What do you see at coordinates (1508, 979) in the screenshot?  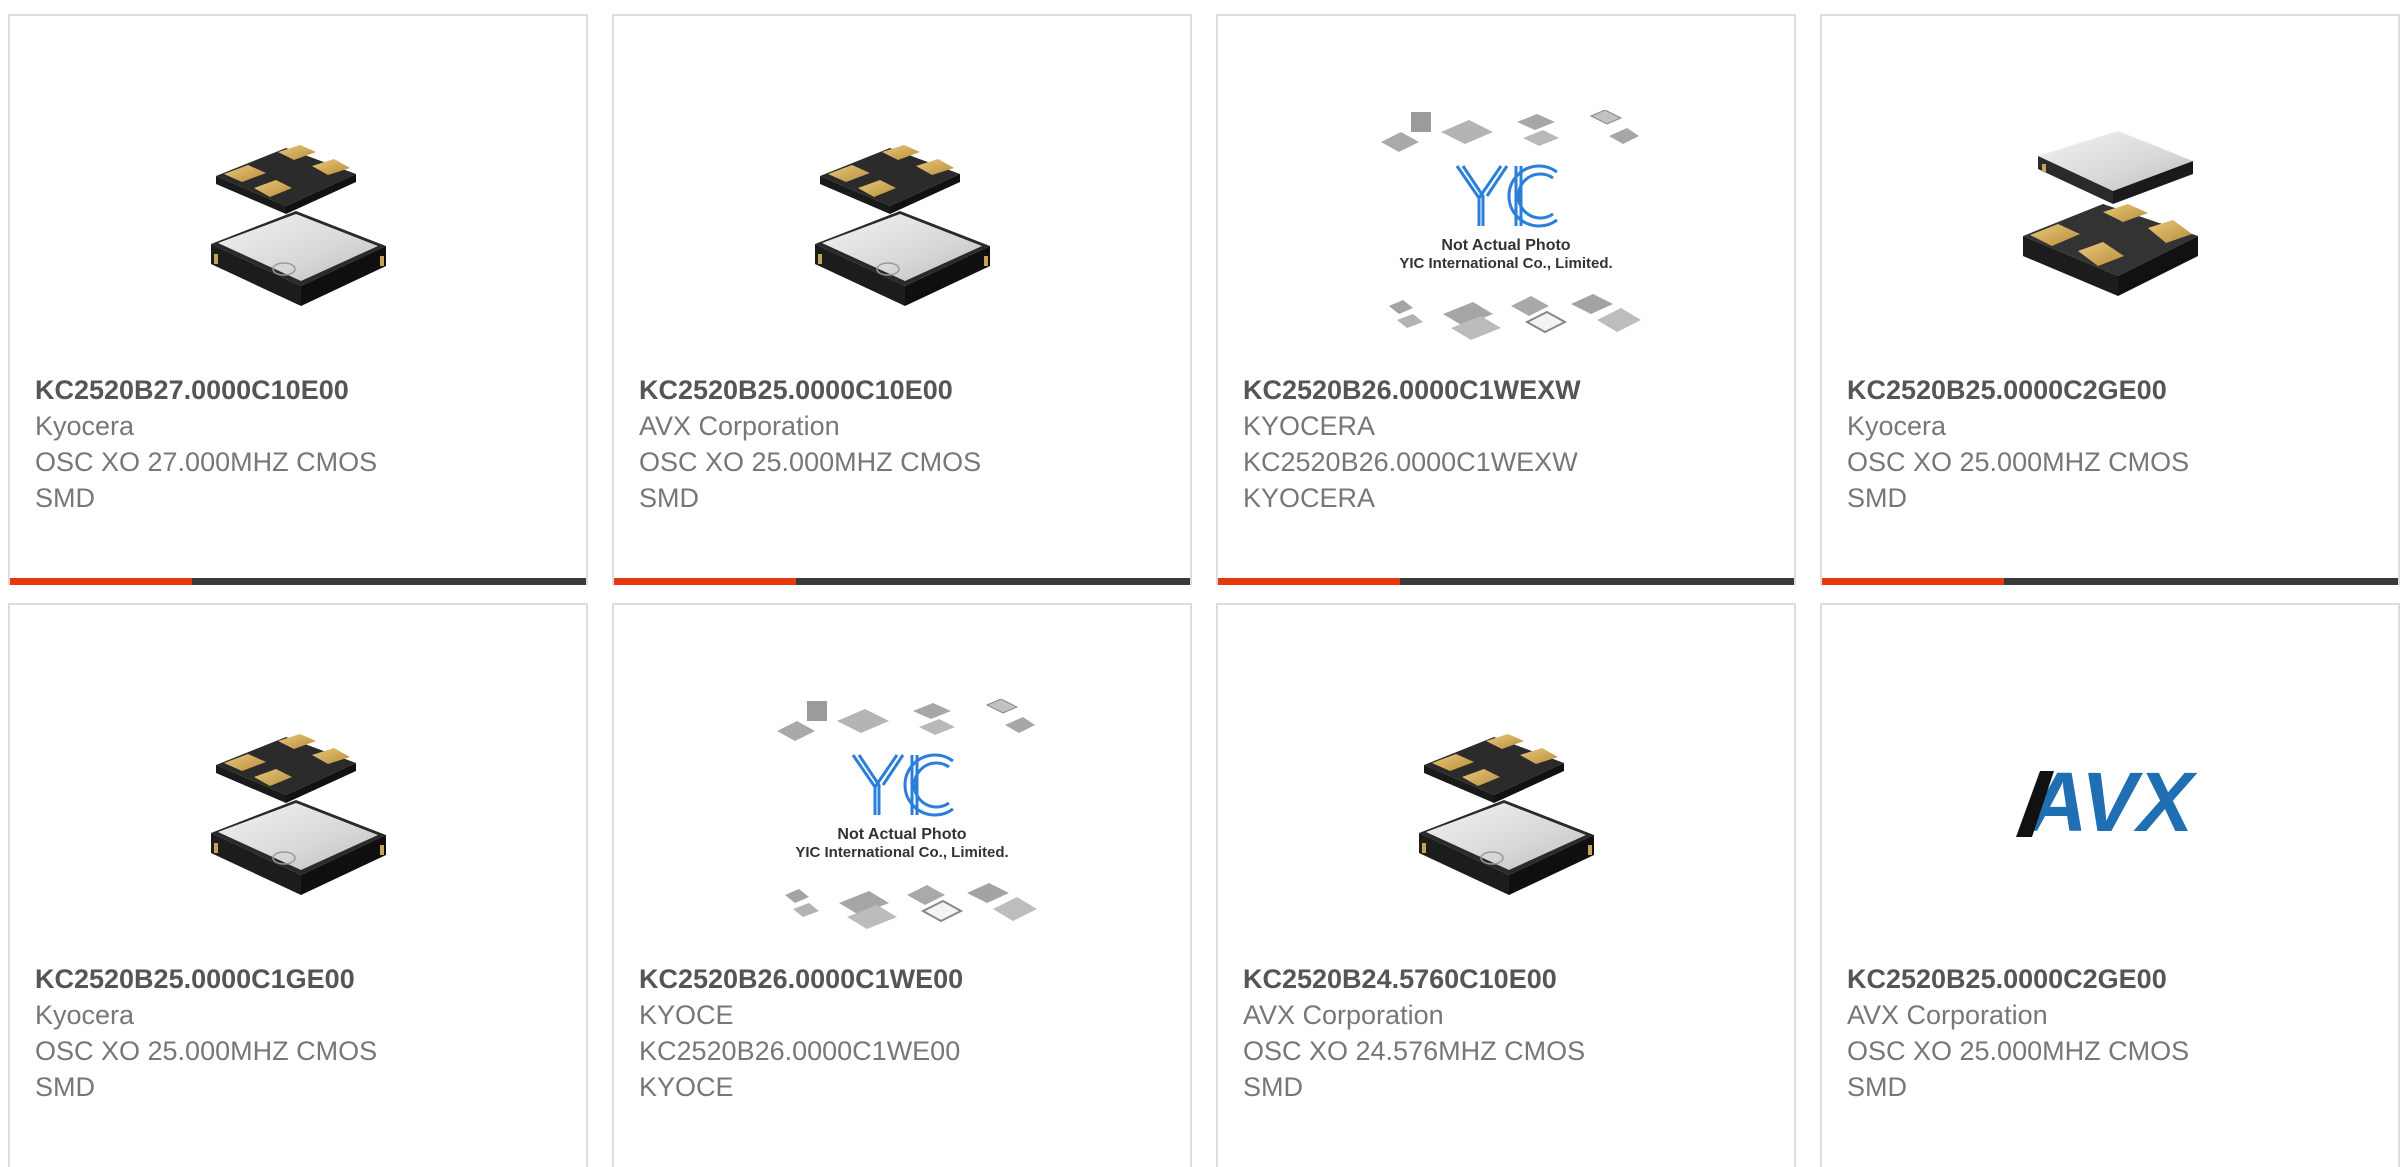 I see `part-number: KC2520B24.5760C10E00` at bounding box center [1508, 979].